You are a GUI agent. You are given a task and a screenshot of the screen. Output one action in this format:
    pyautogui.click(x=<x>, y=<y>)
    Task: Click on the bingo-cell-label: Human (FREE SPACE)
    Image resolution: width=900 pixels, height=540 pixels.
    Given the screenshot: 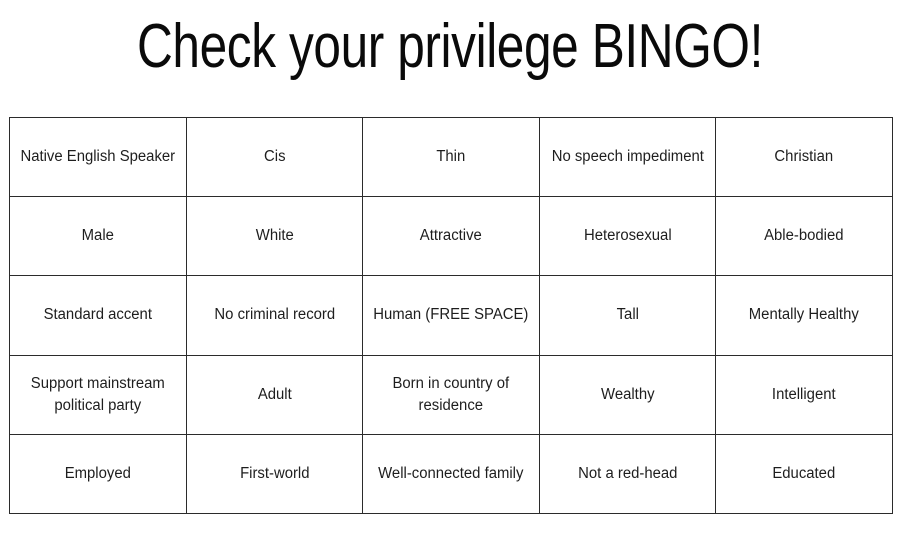 What is the action you would take?
    pyautogui.click(x=451, y=315)
    